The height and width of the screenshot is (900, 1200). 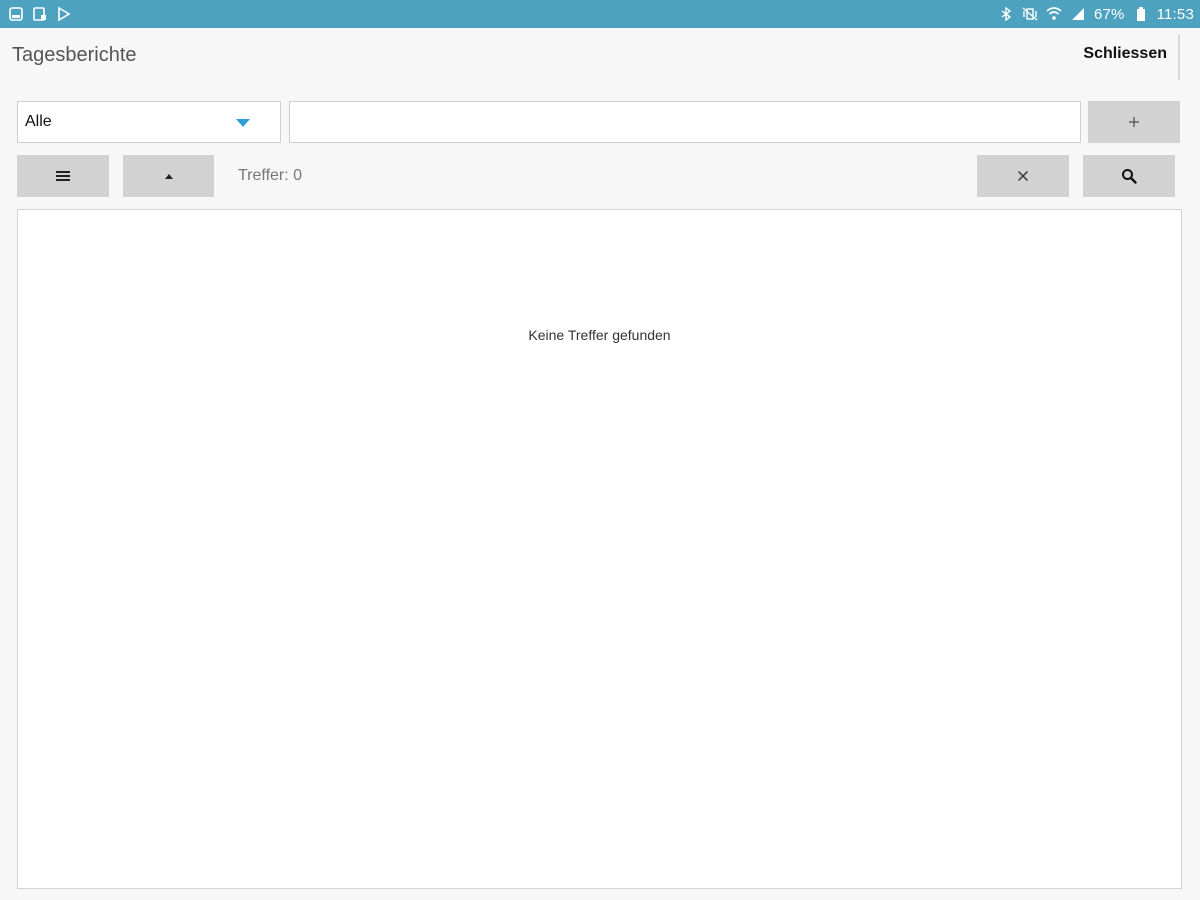 What do you see at coordinates (1125, 54) in the screenshot?
I see `close-button: Schliessen` at bounding box center [1125, 54].